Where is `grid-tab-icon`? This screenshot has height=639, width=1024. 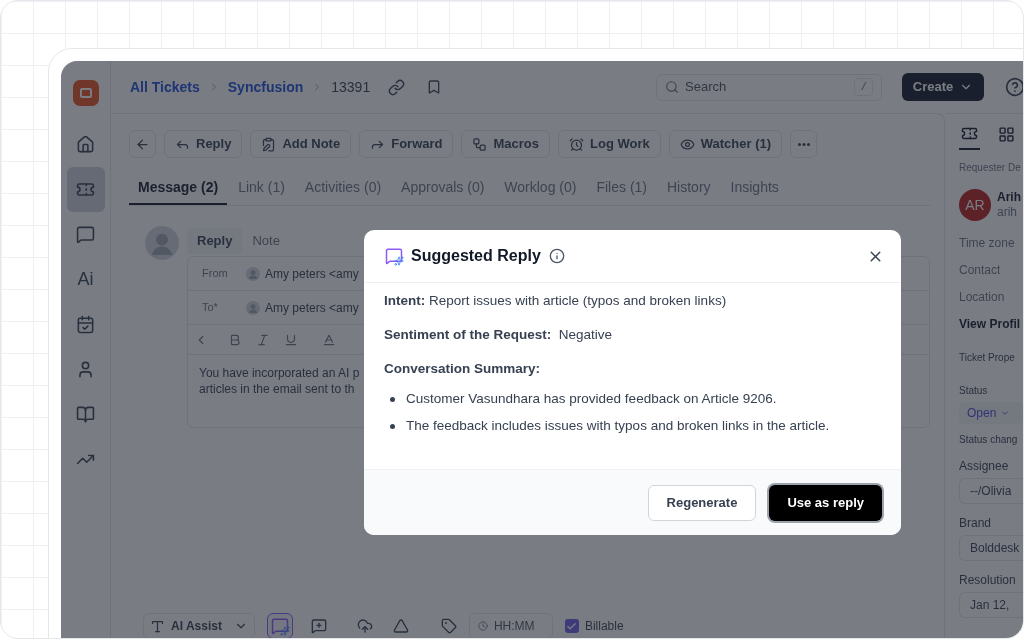 grid-tab-icon is located at coordinates (1006, 134).